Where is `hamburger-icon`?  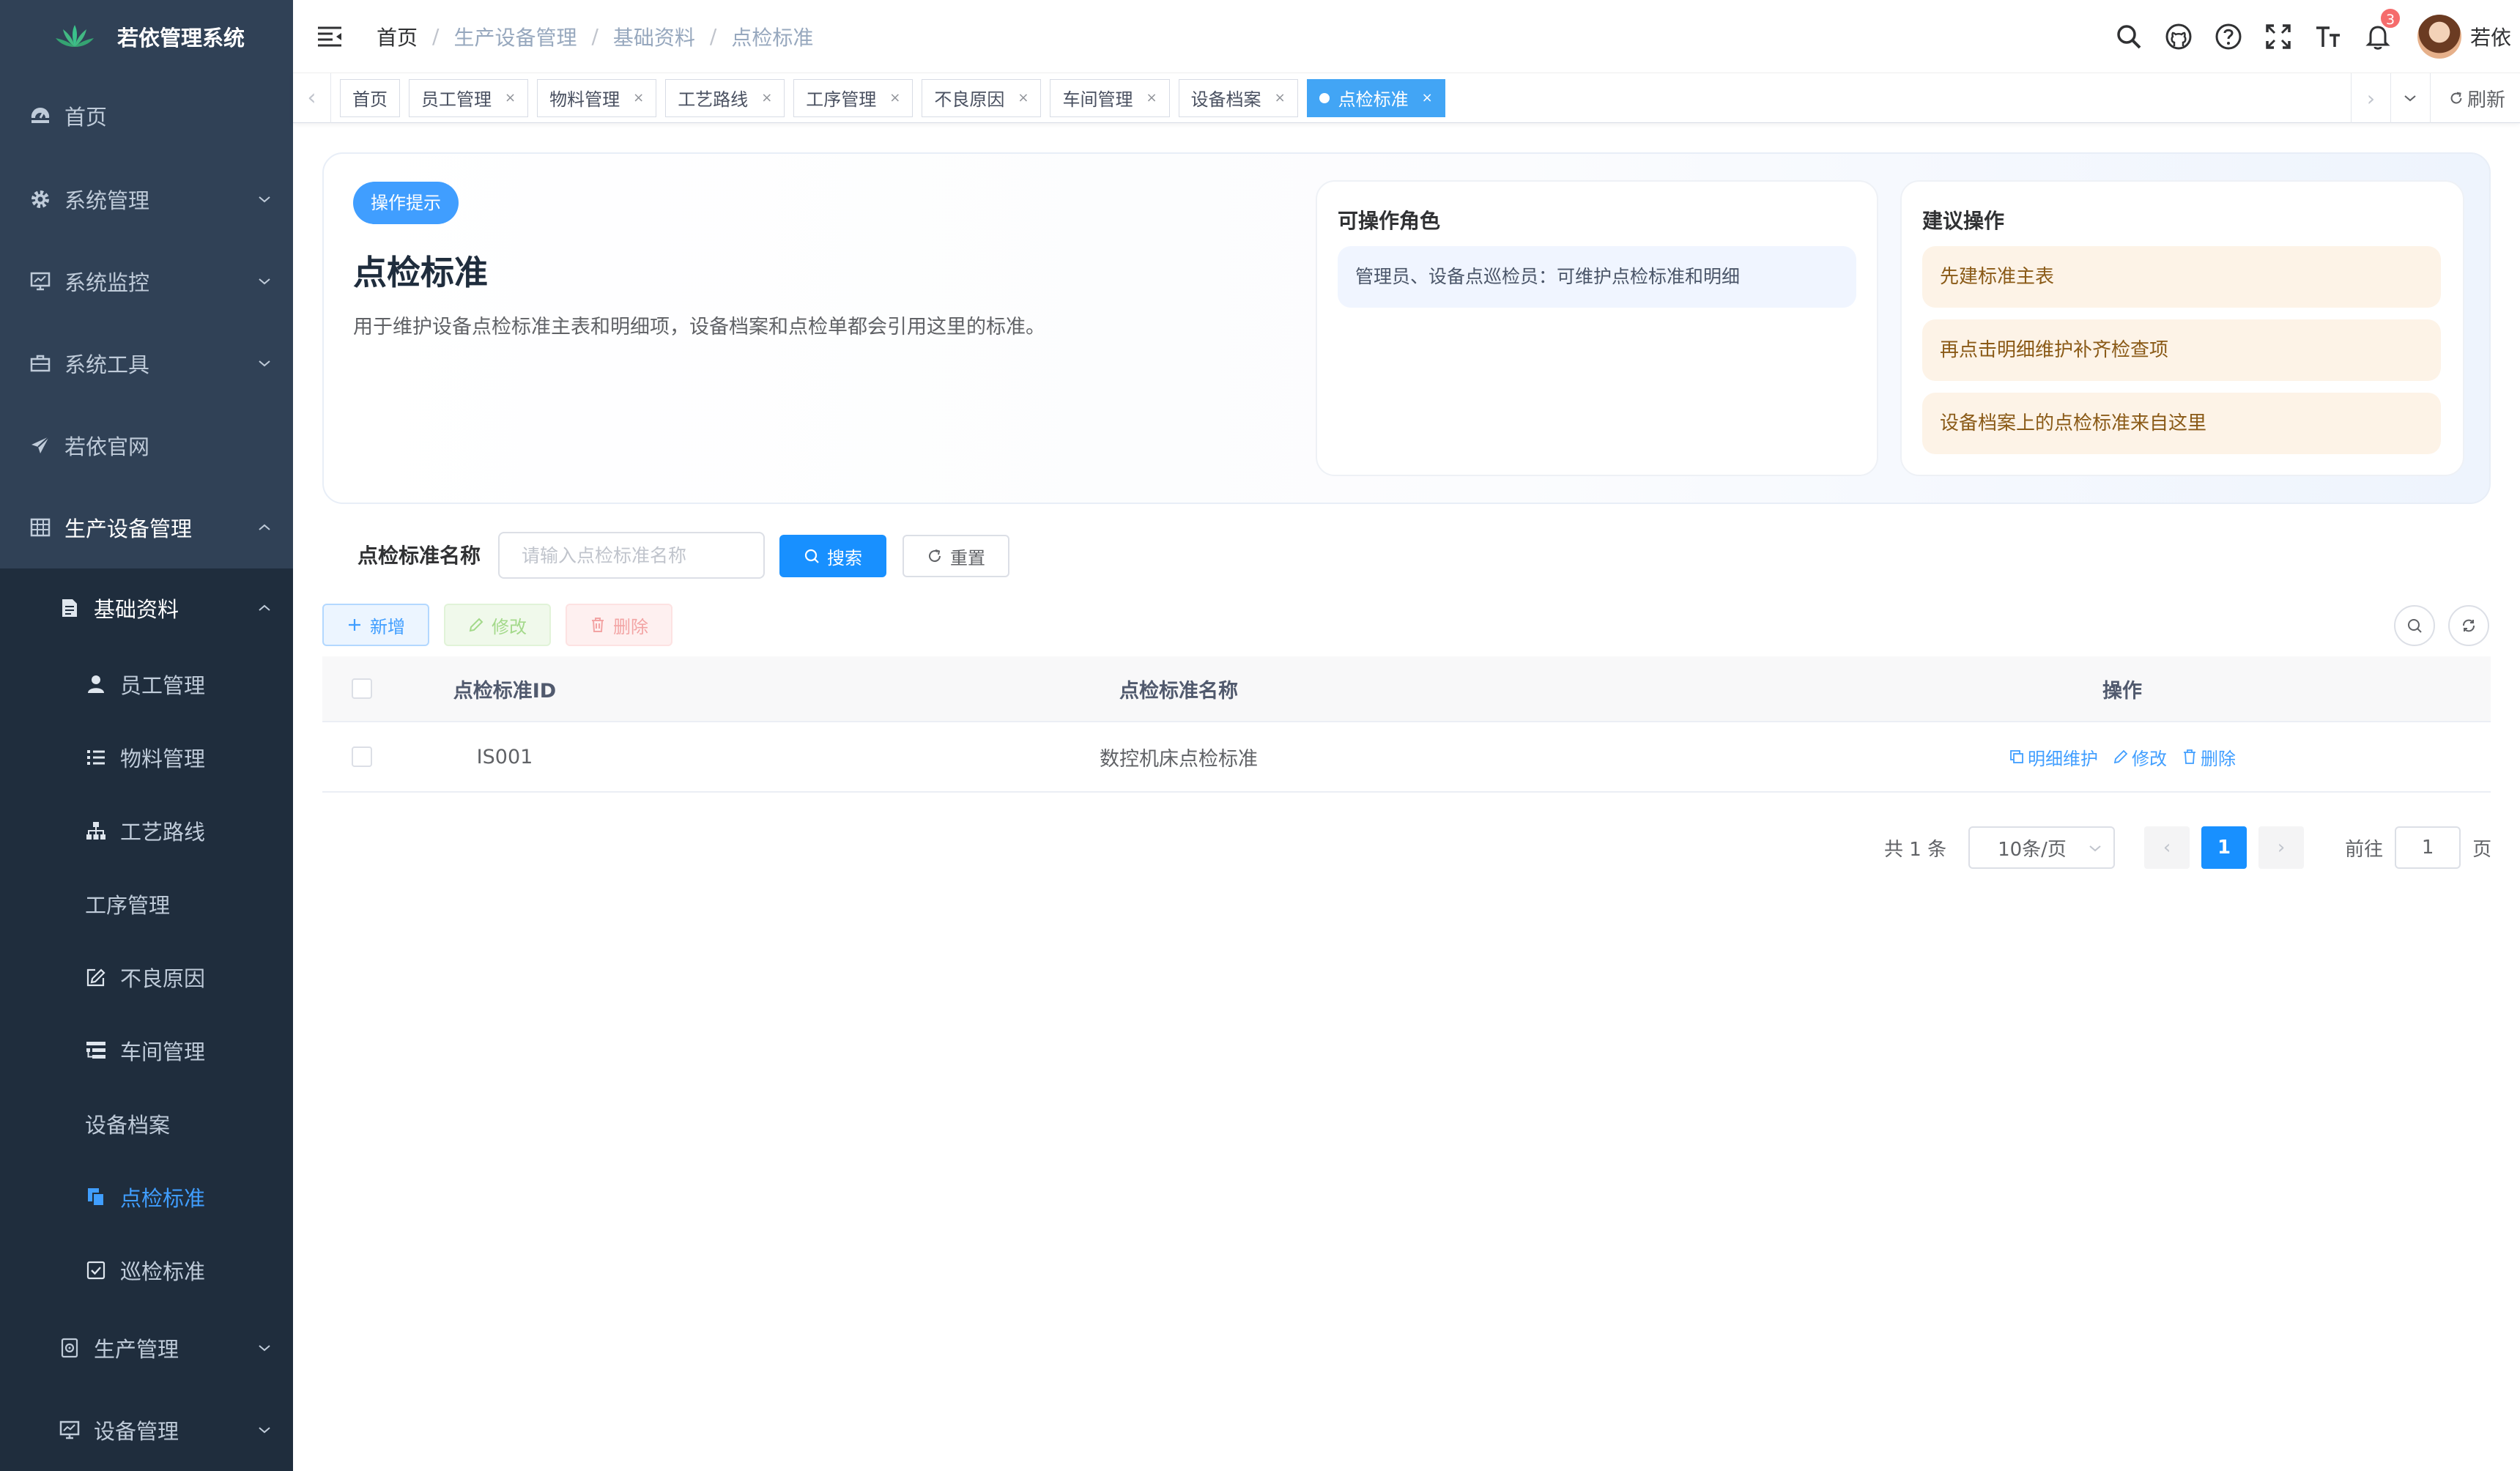 hamburger-icon is located at coordinates (329, 36).